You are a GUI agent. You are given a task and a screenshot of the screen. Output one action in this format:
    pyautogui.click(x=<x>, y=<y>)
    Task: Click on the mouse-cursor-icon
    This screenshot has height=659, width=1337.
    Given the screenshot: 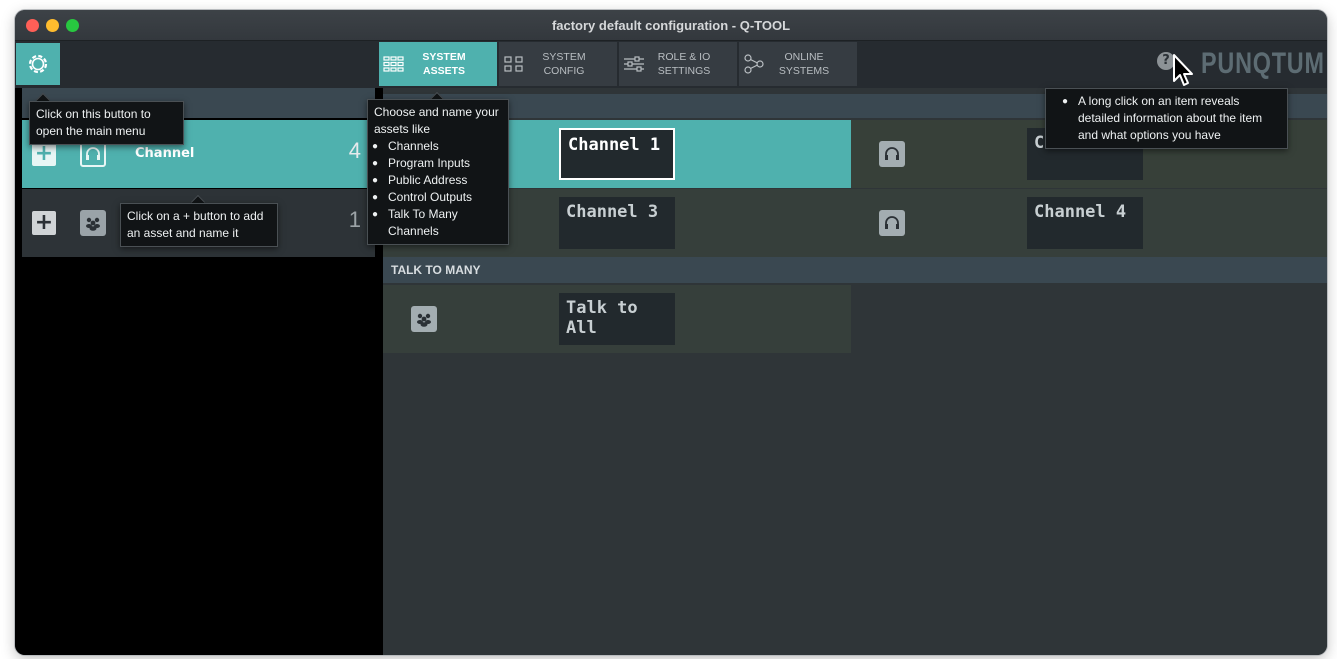 What is the action you would take?
    pyautogui.click(x=1183, y=70)
    